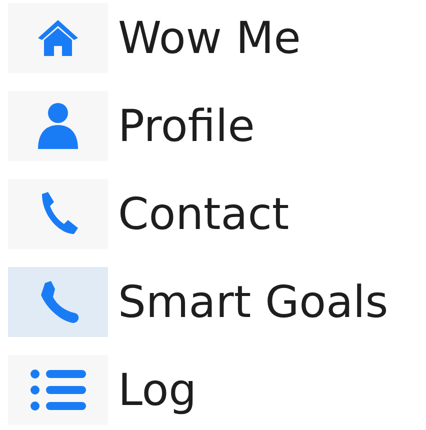 The width and height of the screenshot is (426, 430). I want to click on nav-label: Profile, so click(186, 126).